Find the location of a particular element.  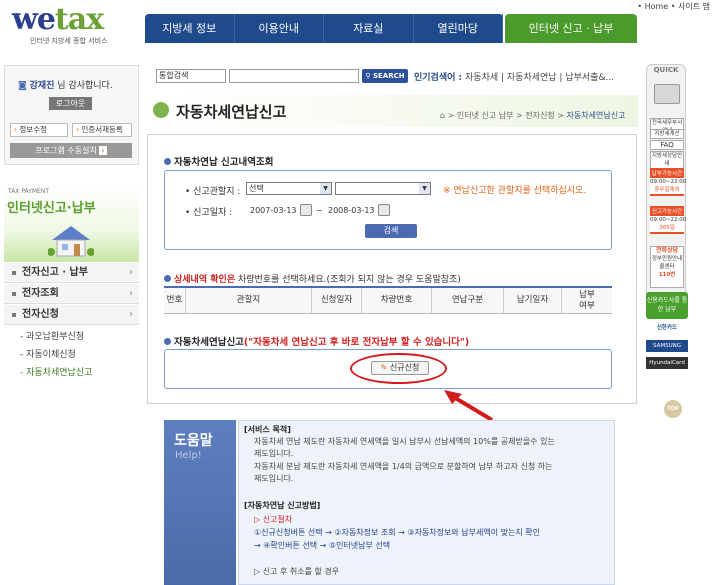

search-input is located at coordinates (294, 76).